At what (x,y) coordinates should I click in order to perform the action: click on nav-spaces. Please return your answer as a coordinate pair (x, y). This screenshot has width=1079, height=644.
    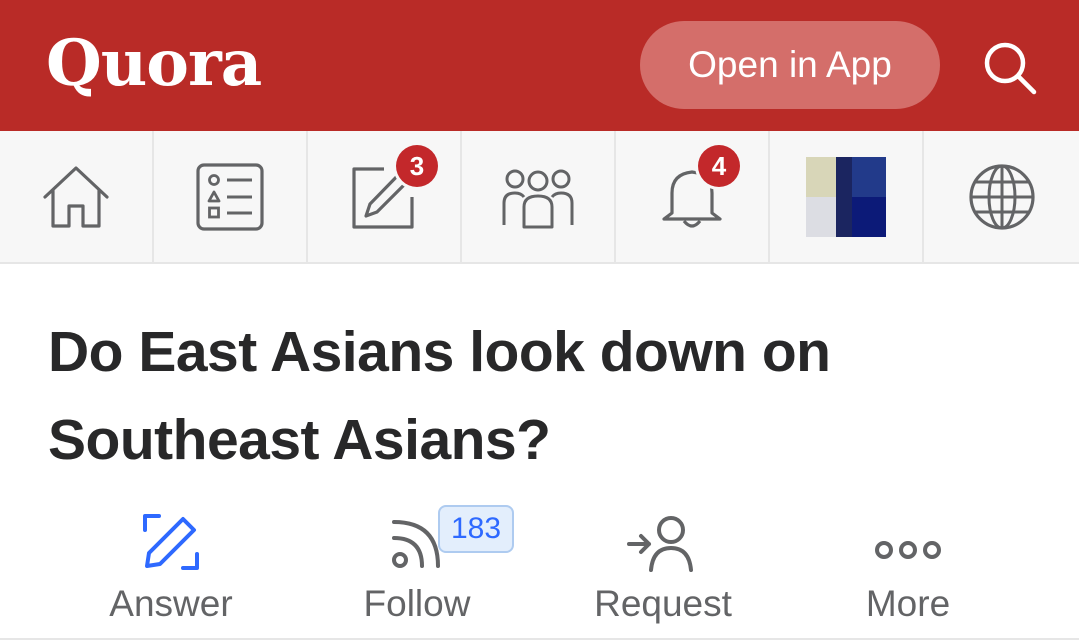
    Looking at the image, I should click on (539, 196).